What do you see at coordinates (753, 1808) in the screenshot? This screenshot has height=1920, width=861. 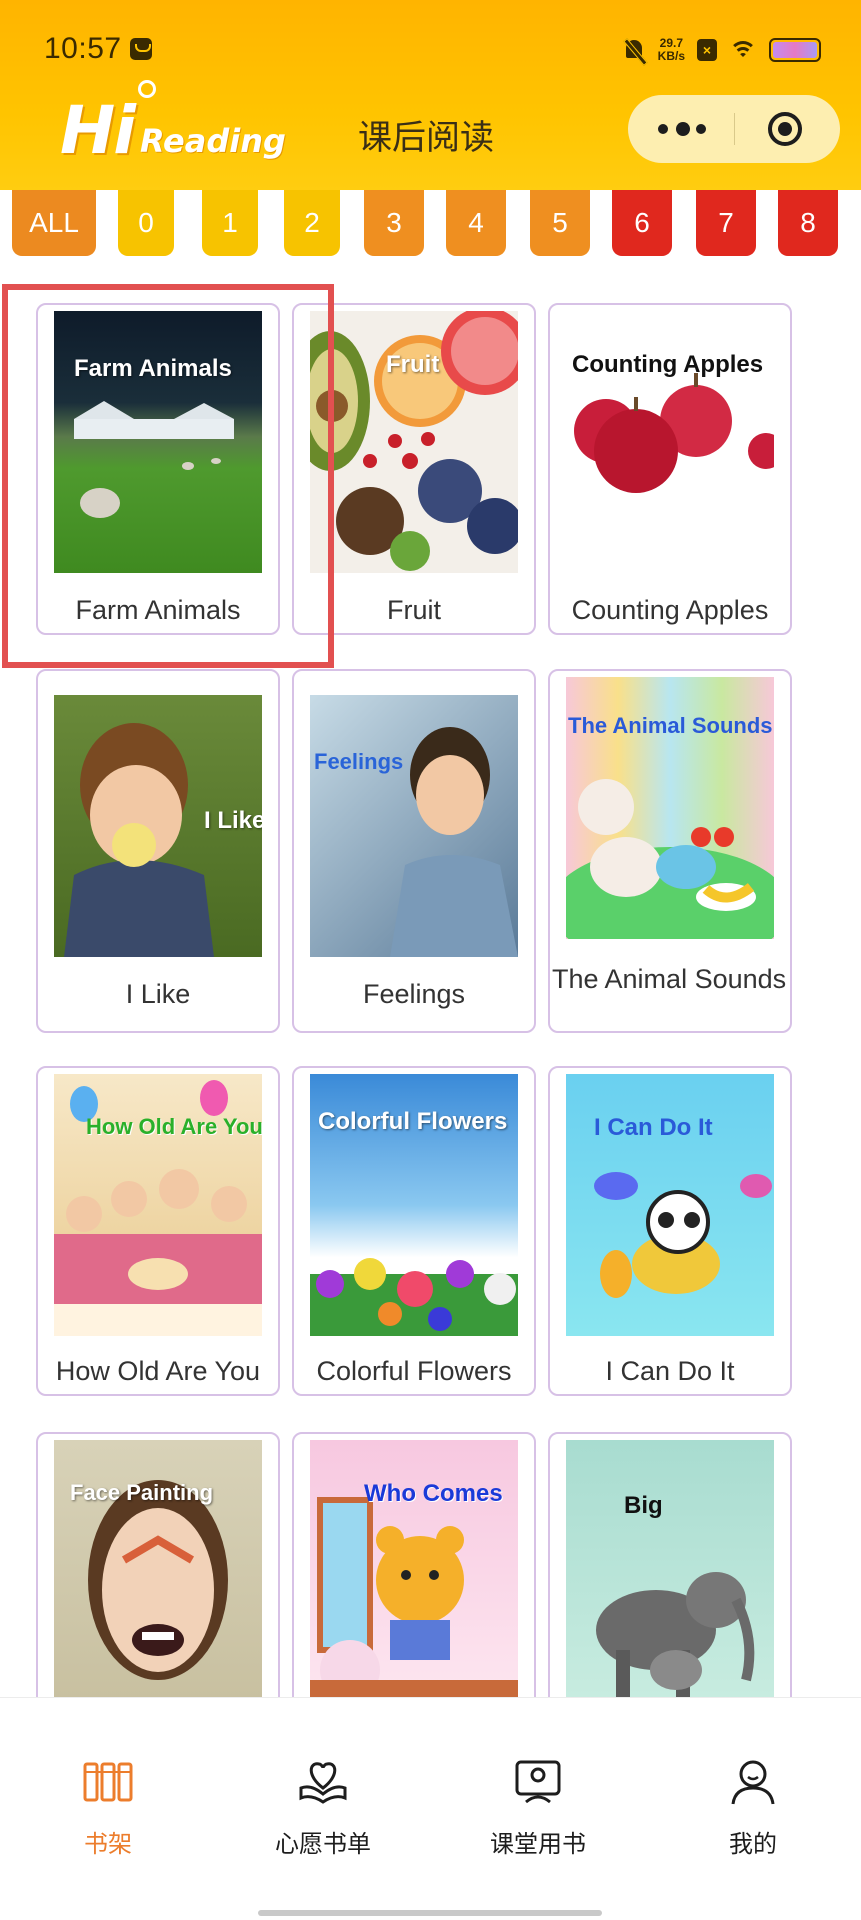 I see `nav-profile: 我的` at bounding box center [753, 1808].